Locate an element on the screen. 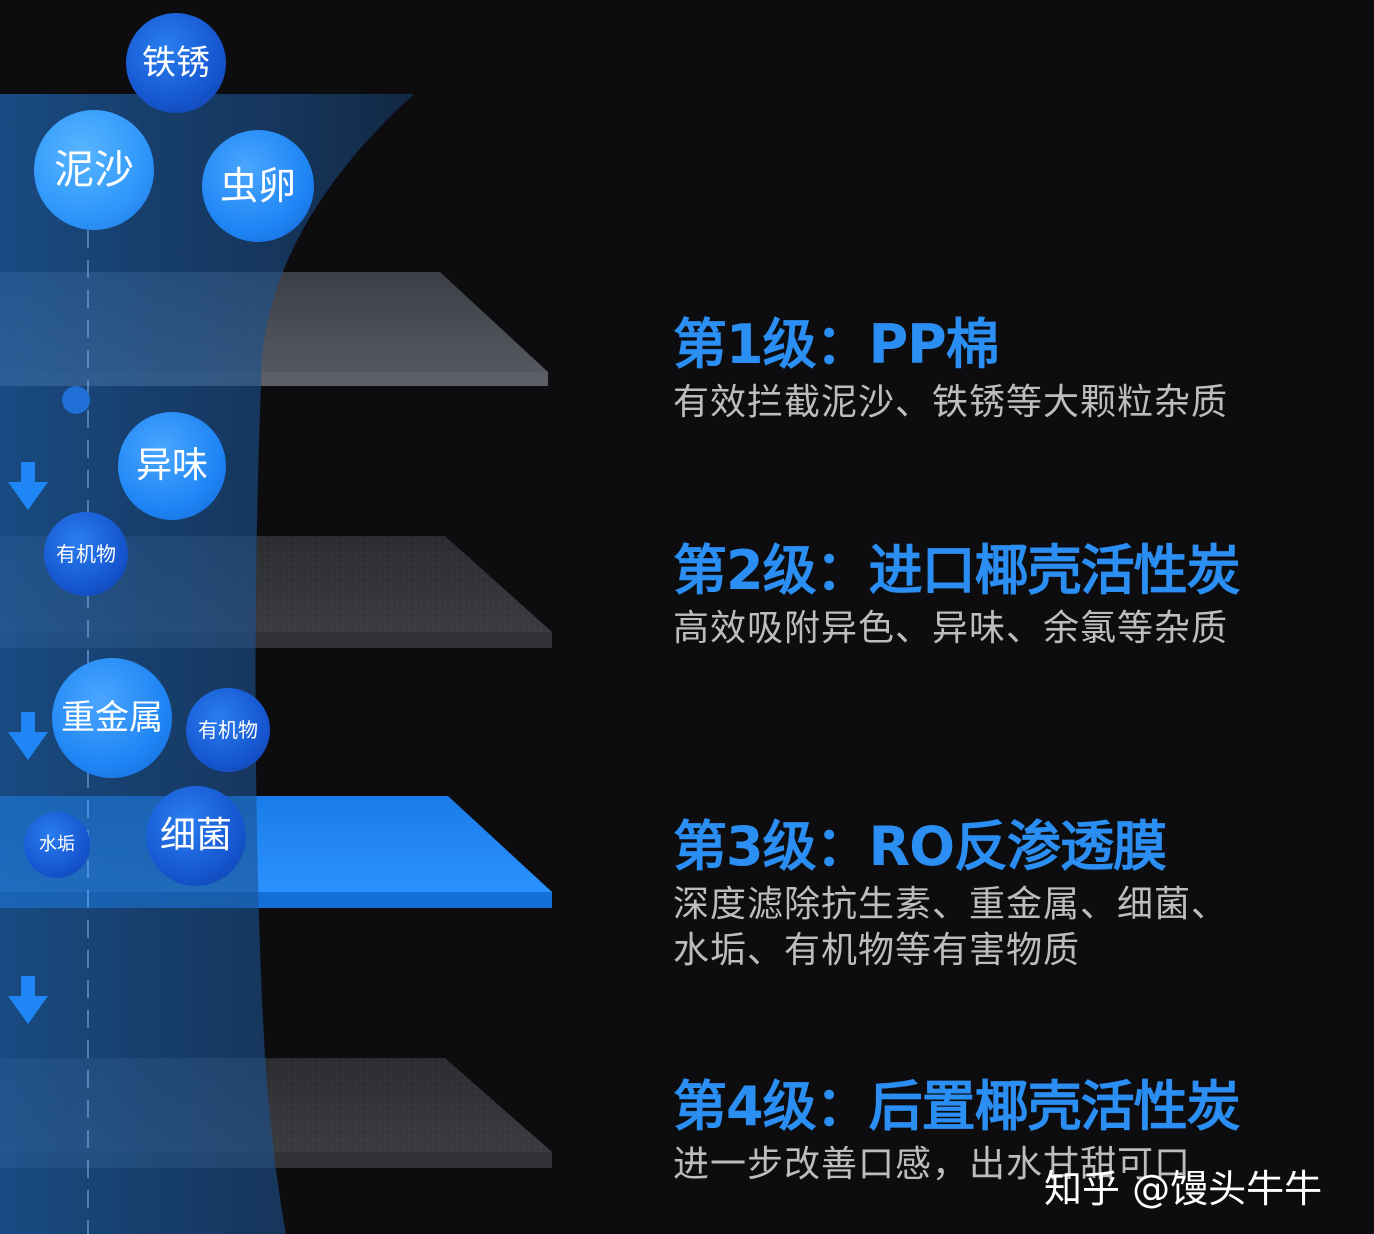  stage-3: 第3级：RO反渗透膜 深度滤除抗生素、重金属、细菌、 水垢、有机物等有害物质 is located at coordinates (1003, 897).